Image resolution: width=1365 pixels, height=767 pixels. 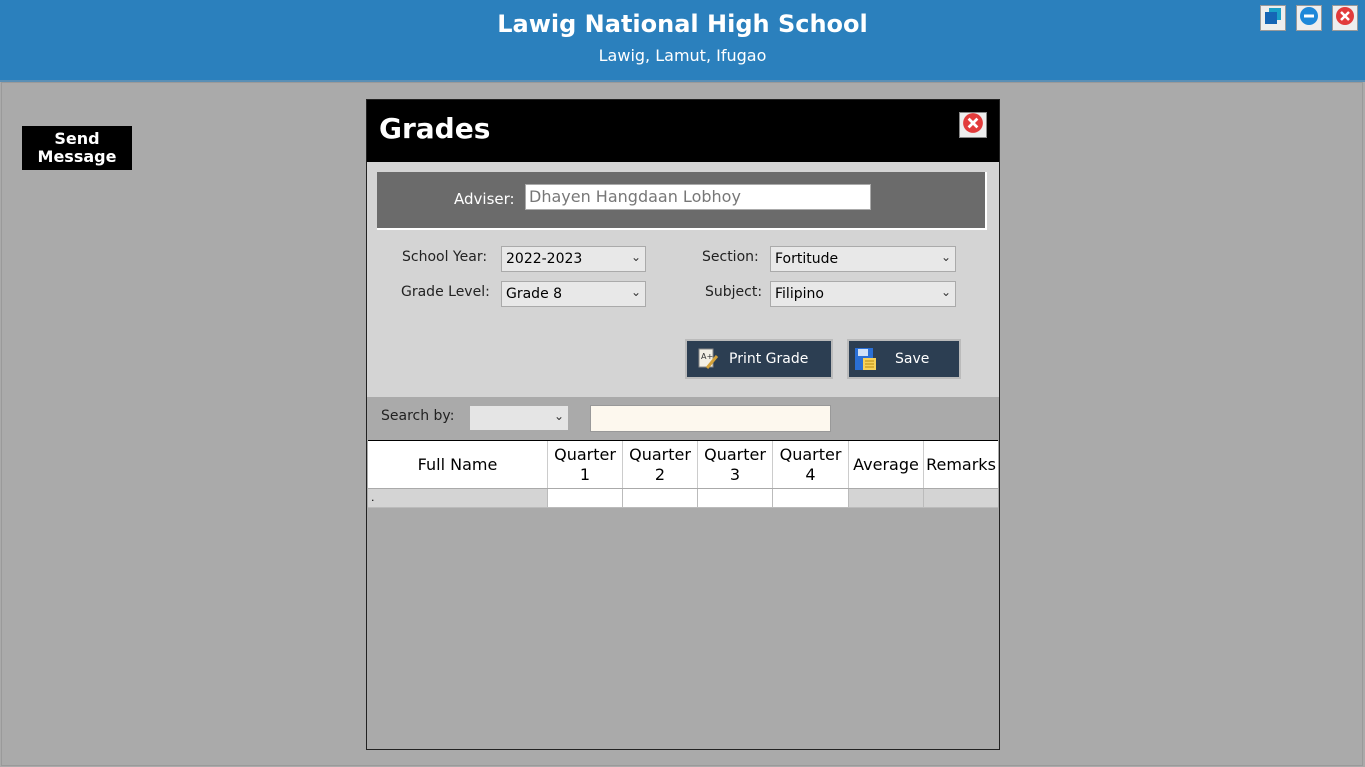 I want to click on col-header-quarter-1: Quarter 1, so click(x=585, y=464).